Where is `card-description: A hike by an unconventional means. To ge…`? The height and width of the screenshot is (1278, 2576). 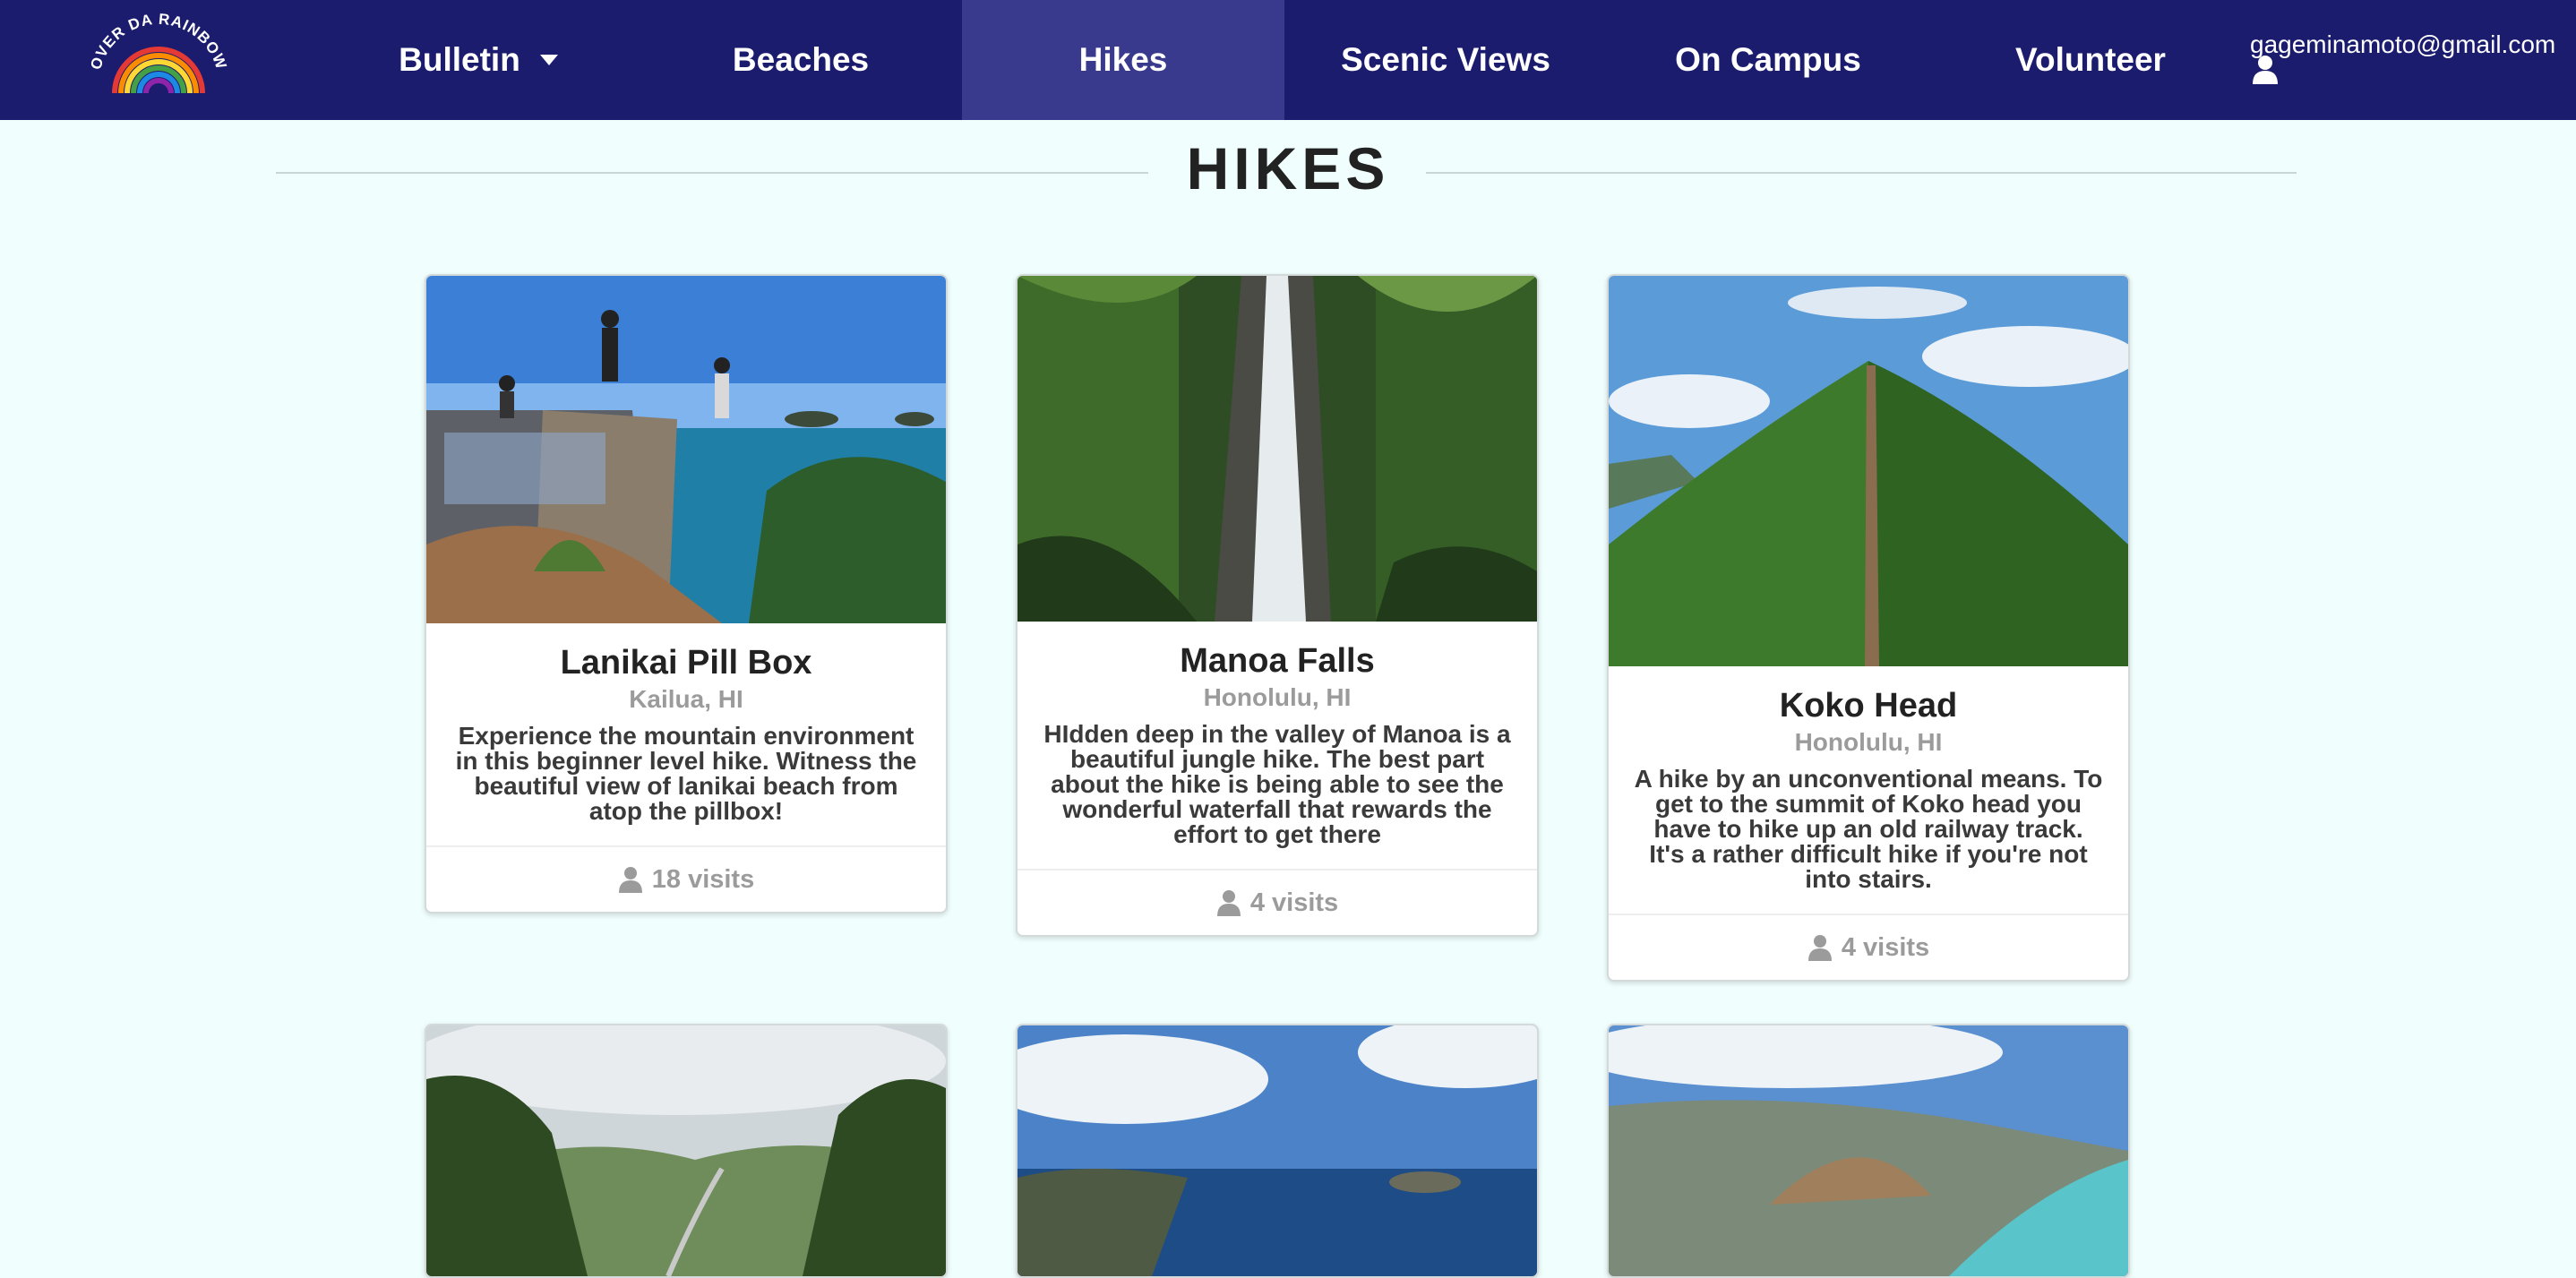
card-description: A hike by an unconventional means. To ge… is located at coordinates (1868, 829).